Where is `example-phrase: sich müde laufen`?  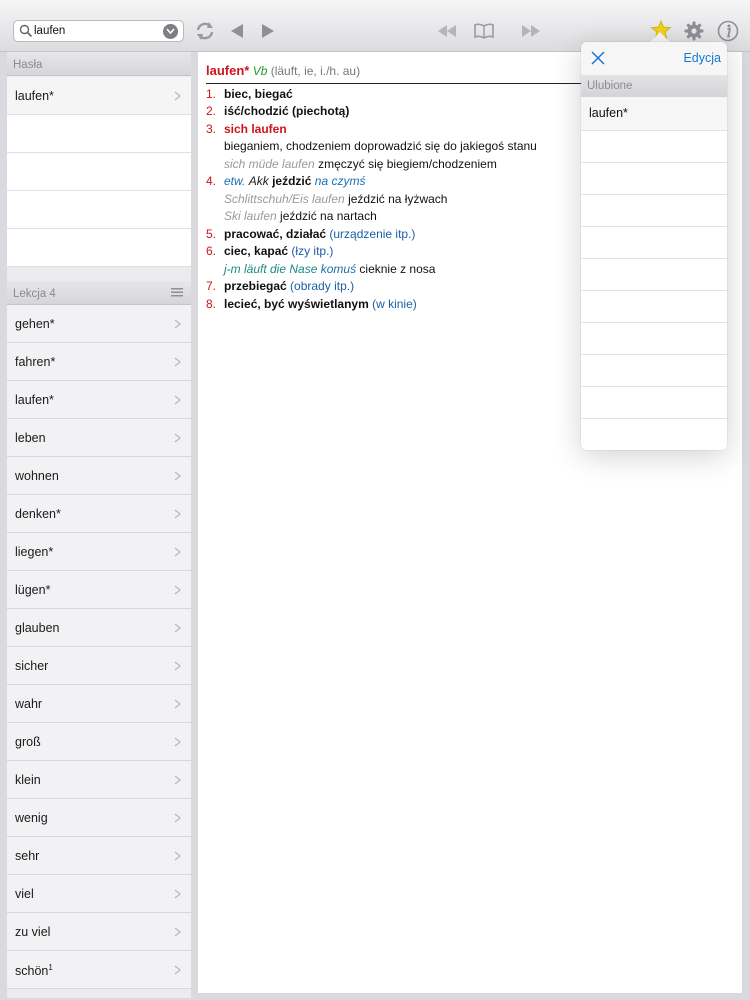
example-phrase: sich müde laufen is located at coordinates (269, 164).